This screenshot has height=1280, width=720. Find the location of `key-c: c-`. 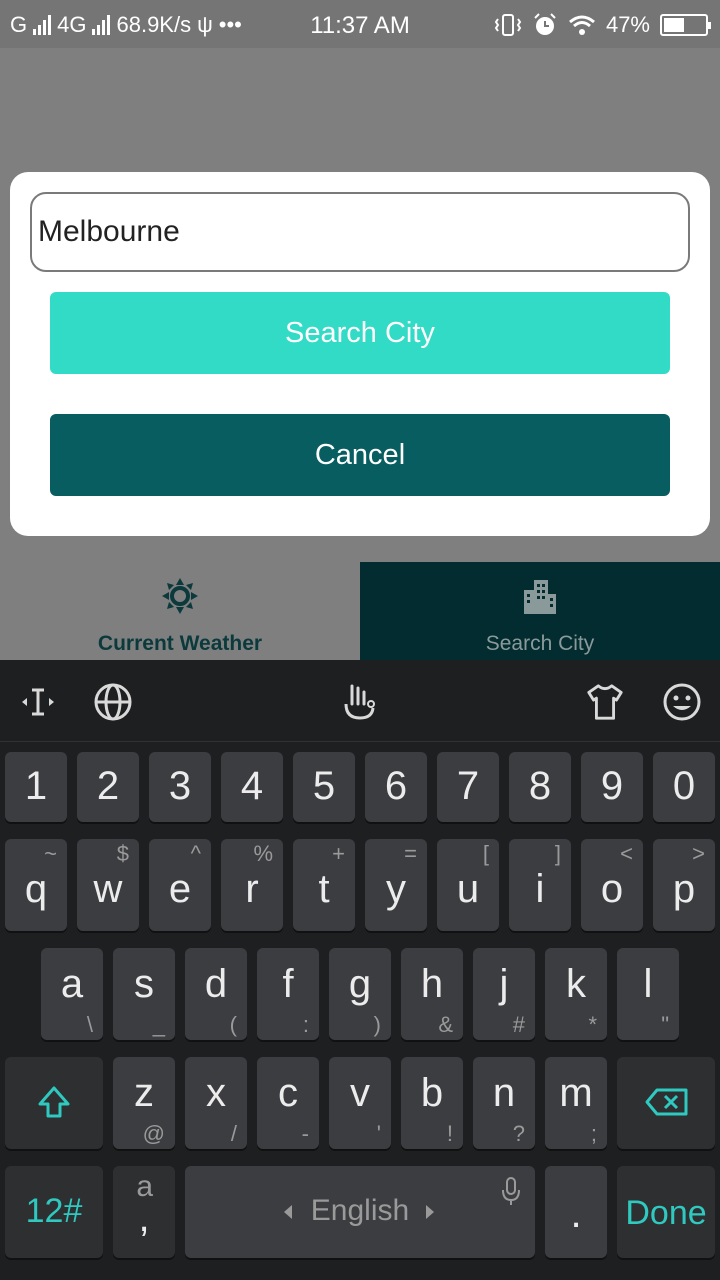

key-c: c- is located at coordinates (288, 1103).